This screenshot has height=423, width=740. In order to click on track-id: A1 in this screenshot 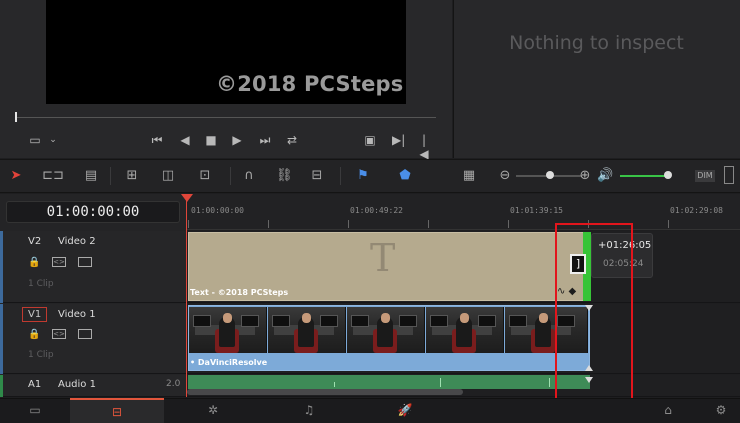, I will do `click(35, 384)`.